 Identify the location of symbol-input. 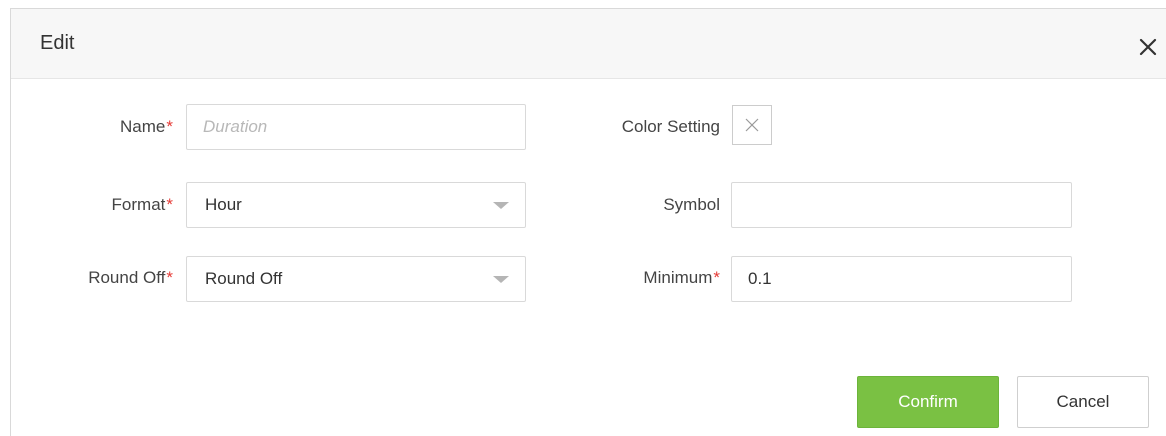
(901, 205).